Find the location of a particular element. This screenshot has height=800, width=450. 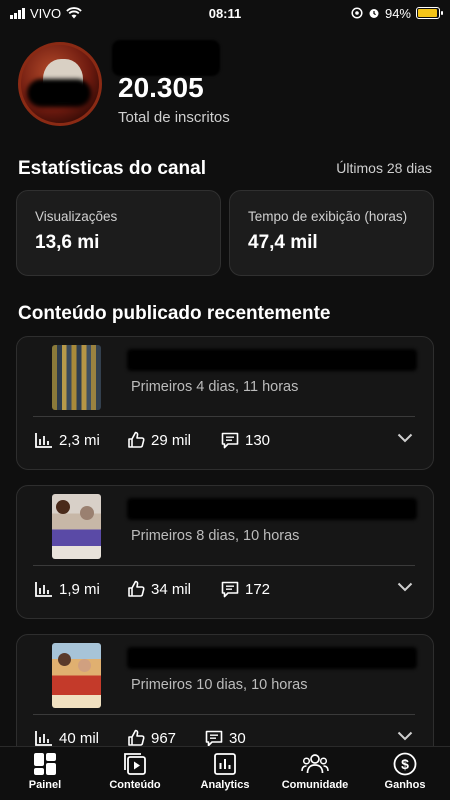

comments-metric: 172 is located at coordinates (245, 589).